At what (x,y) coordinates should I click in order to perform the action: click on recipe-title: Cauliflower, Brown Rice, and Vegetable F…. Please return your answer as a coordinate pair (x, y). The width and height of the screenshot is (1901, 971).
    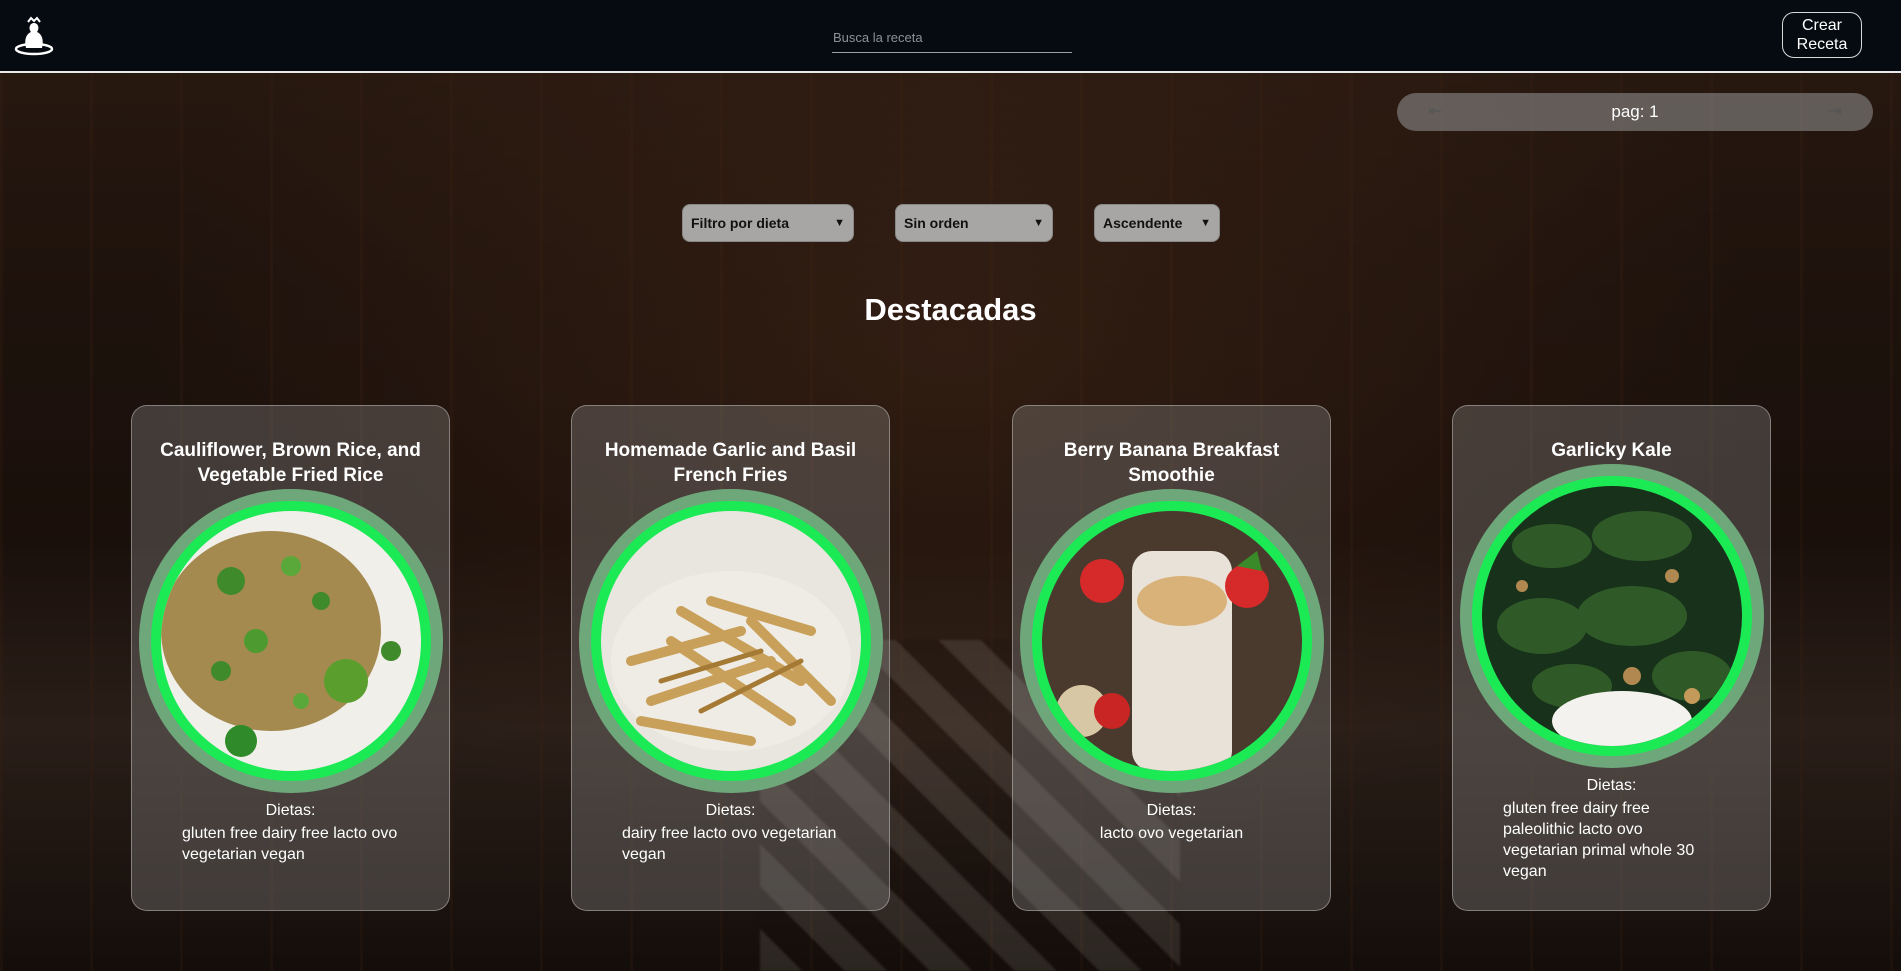
    Looking at the image, I should click on (290, 463).